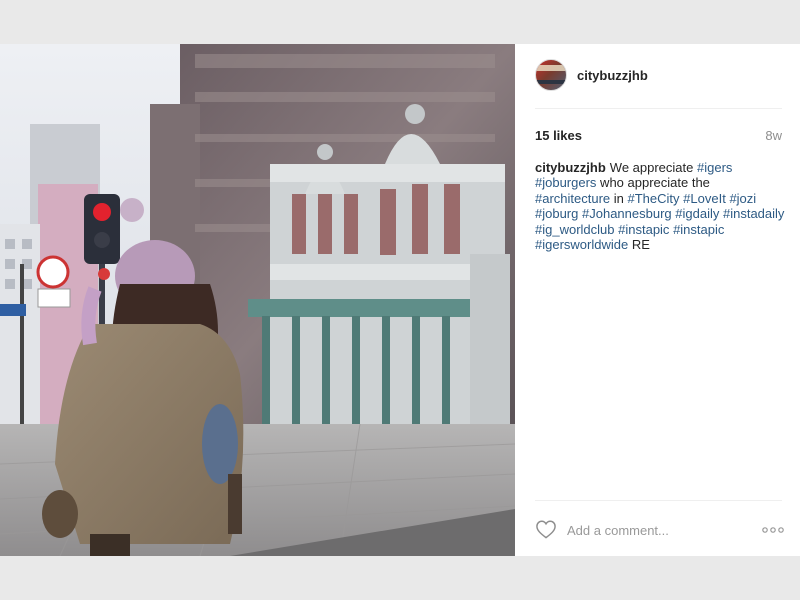 The width and height of the screenshot is (800, 600). I want to click on hashtag-link: #jozi, so click(742, 198).